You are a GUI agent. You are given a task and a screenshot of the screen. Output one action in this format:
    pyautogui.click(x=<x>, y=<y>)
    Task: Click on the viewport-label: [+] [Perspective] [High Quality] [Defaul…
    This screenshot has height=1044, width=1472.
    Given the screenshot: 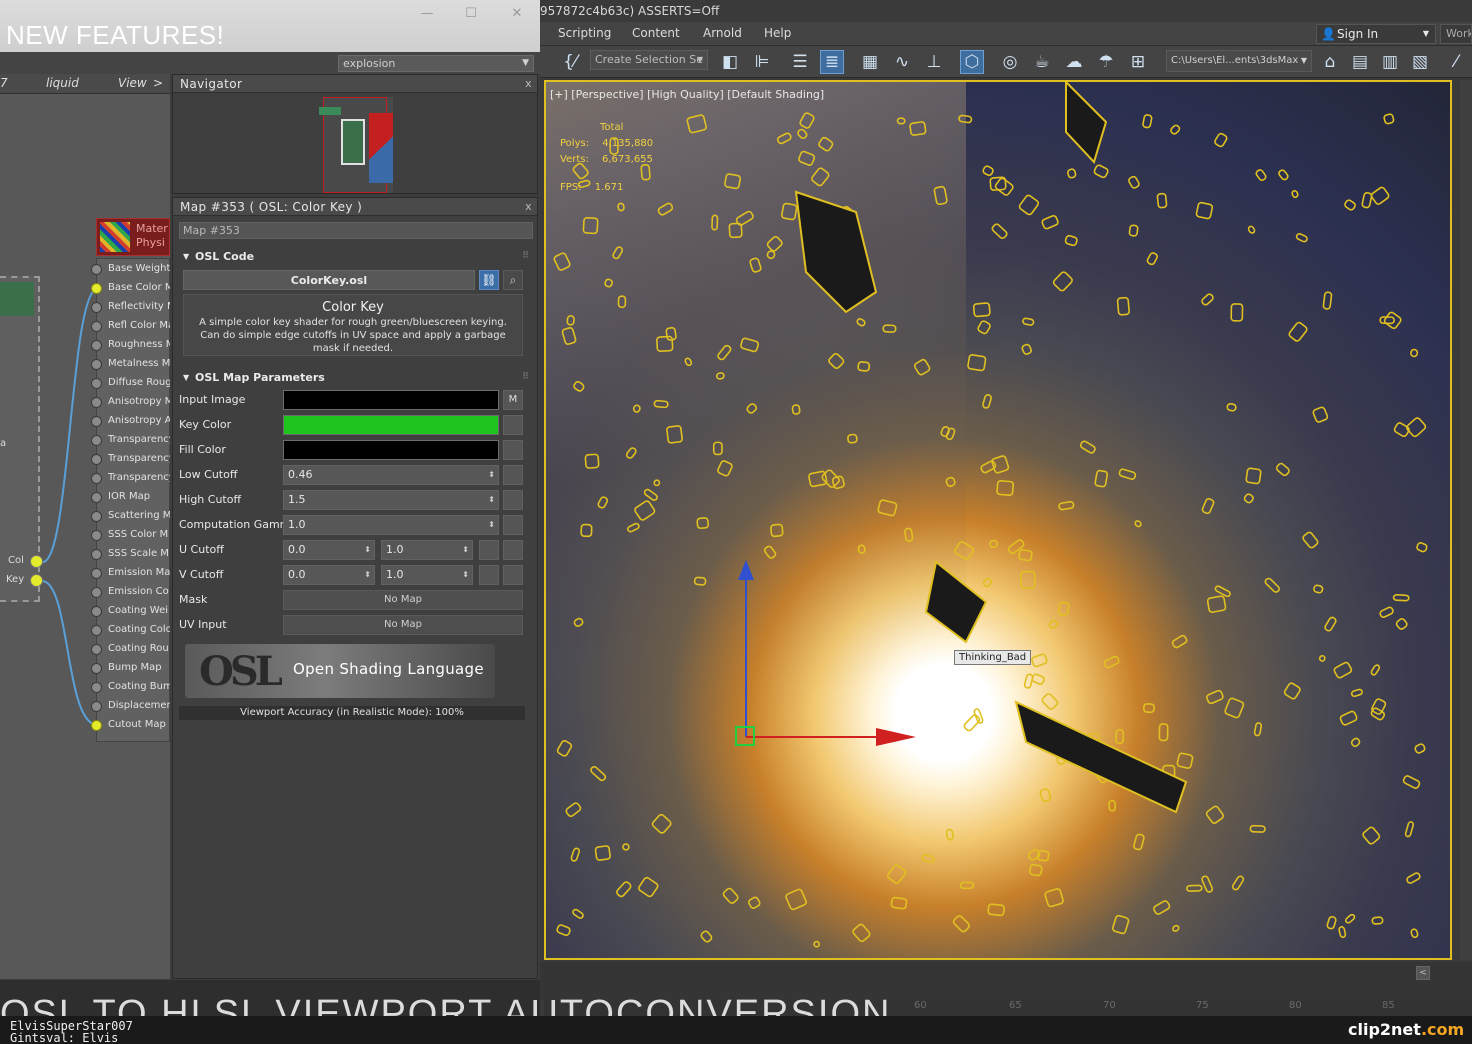 What is the action you would take?
    pyautogui.click(x=687, y=94)
    